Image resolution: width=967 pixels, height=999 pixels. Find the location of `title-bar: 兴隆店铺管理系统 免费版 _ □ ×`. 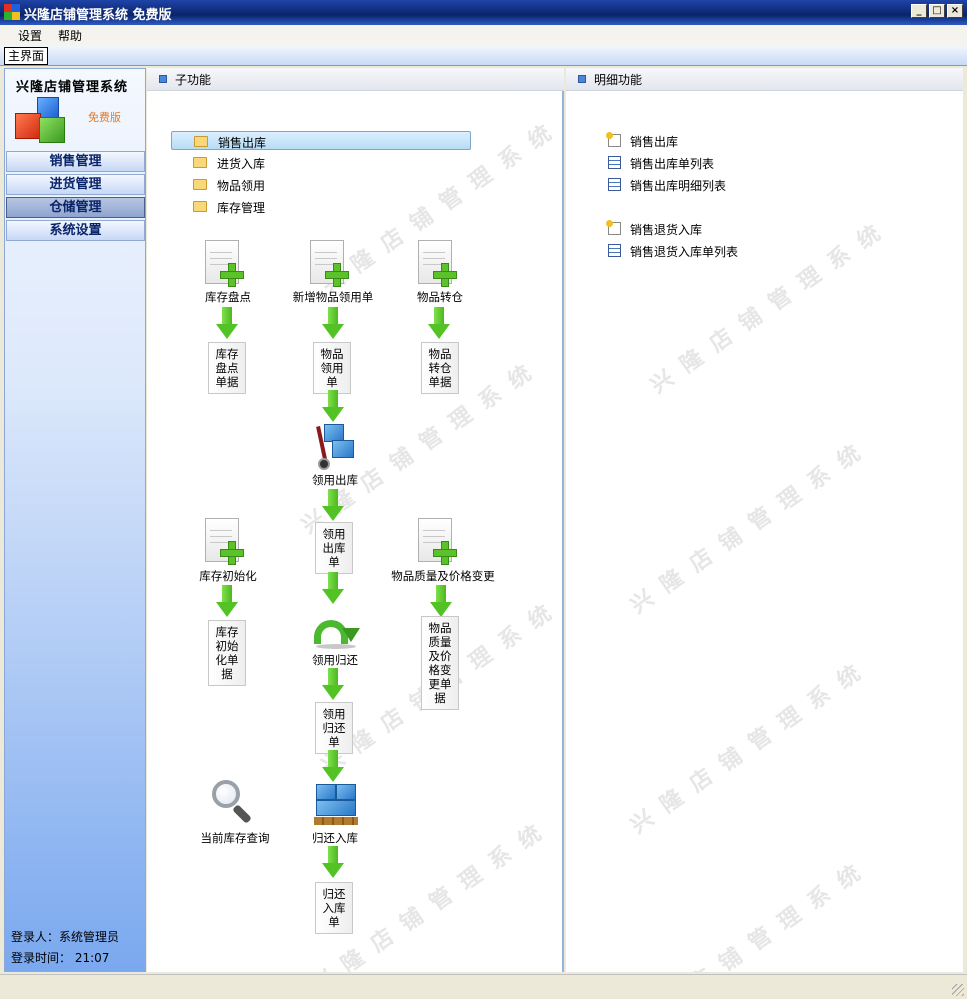

title-bar: 兴隆店铺管理系统 免费版 _ □ × is located at coordinates (483, 12).